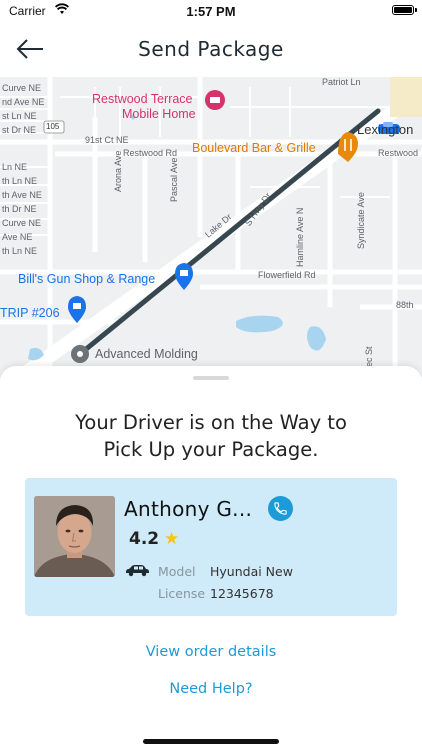 The width and height of the screenshot is (422, 750). What do you see at coordinates (184, 276) in the screenshot?
I see `poi-marker-gunshop` at bounding box center [184, 276].